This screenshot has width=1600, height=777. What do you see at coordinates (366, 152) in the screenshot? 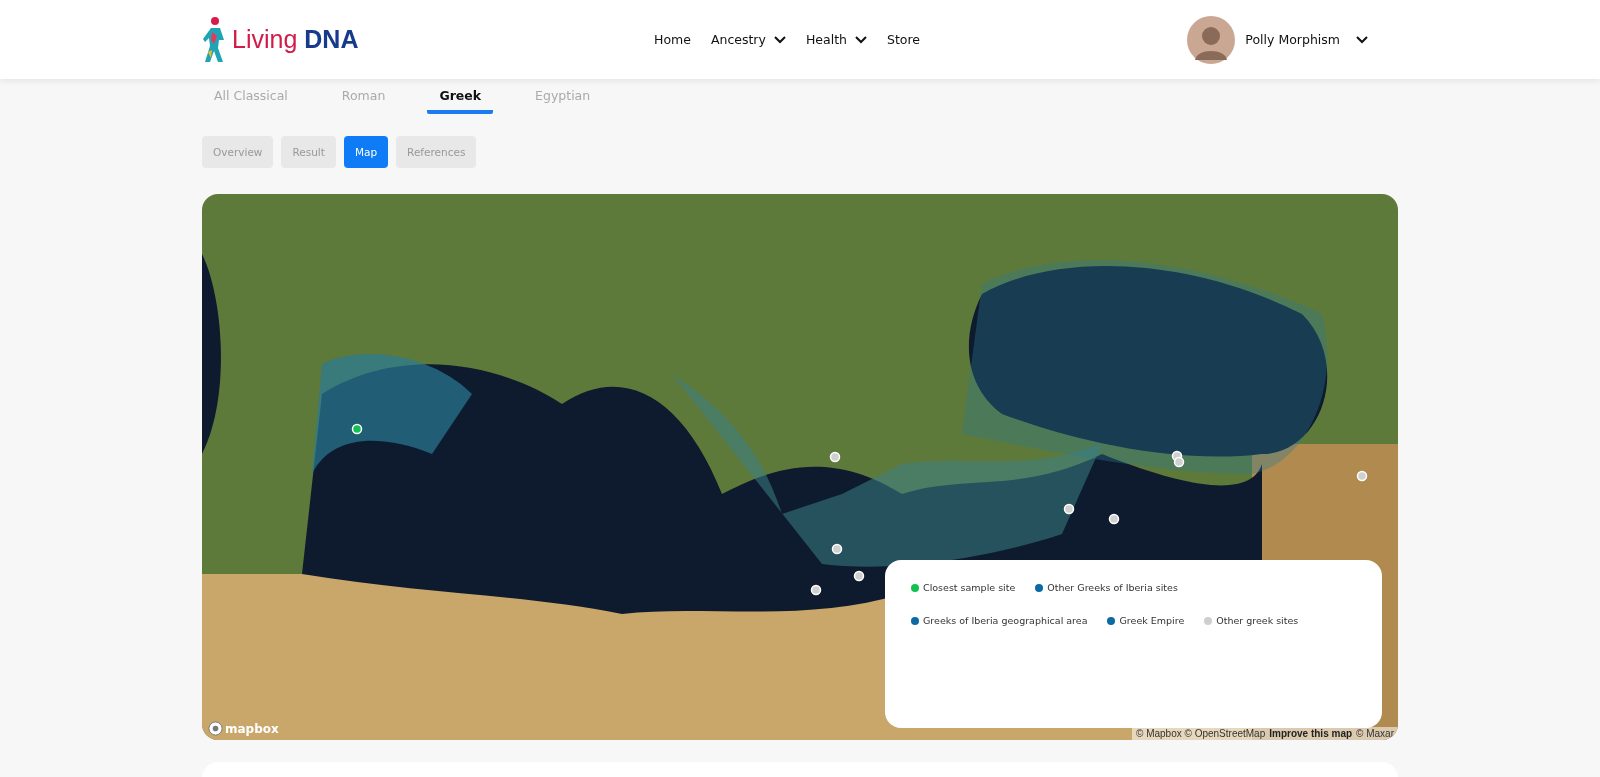
I see `section-button: Map` at bounding box center [366, 152].